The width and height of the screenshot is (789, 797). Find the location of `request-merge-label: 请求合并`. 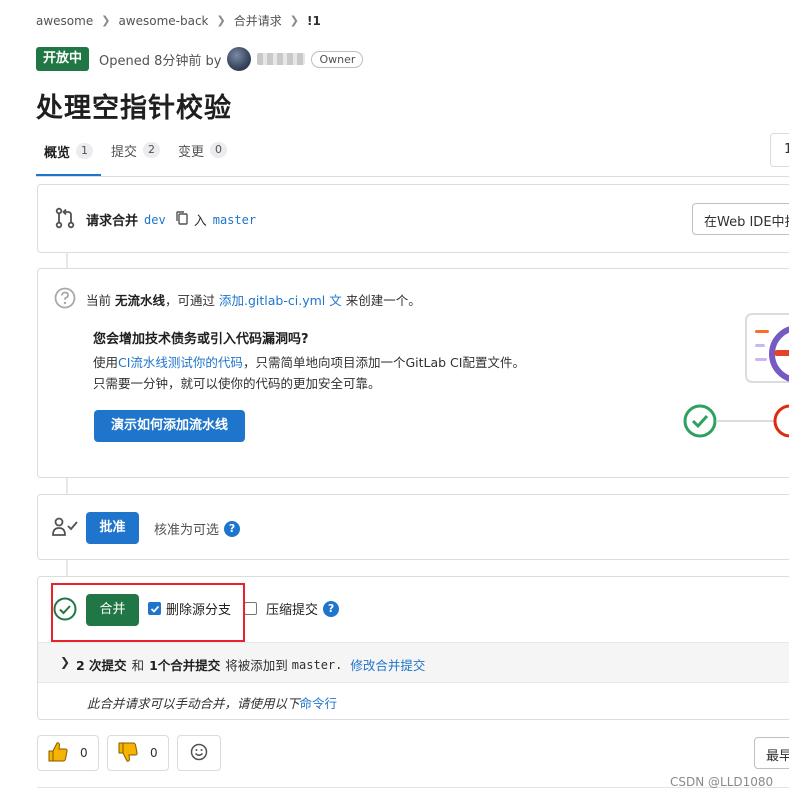

request-merge-label: 请求合并 is located at coordinates (112, 221).